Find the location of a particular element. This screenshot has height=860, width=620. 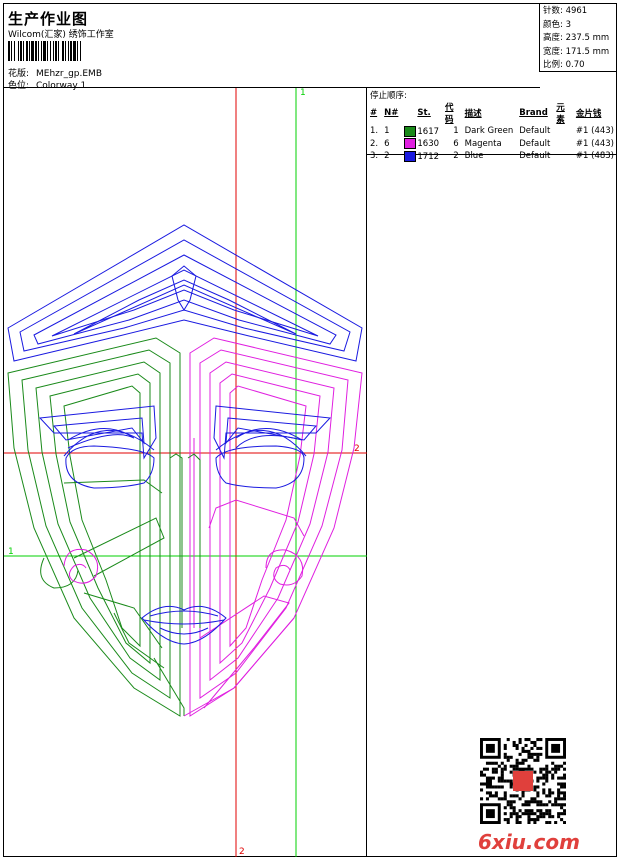

stop-sequence-title: 停止顺序: is located at coordinates (388, 96).